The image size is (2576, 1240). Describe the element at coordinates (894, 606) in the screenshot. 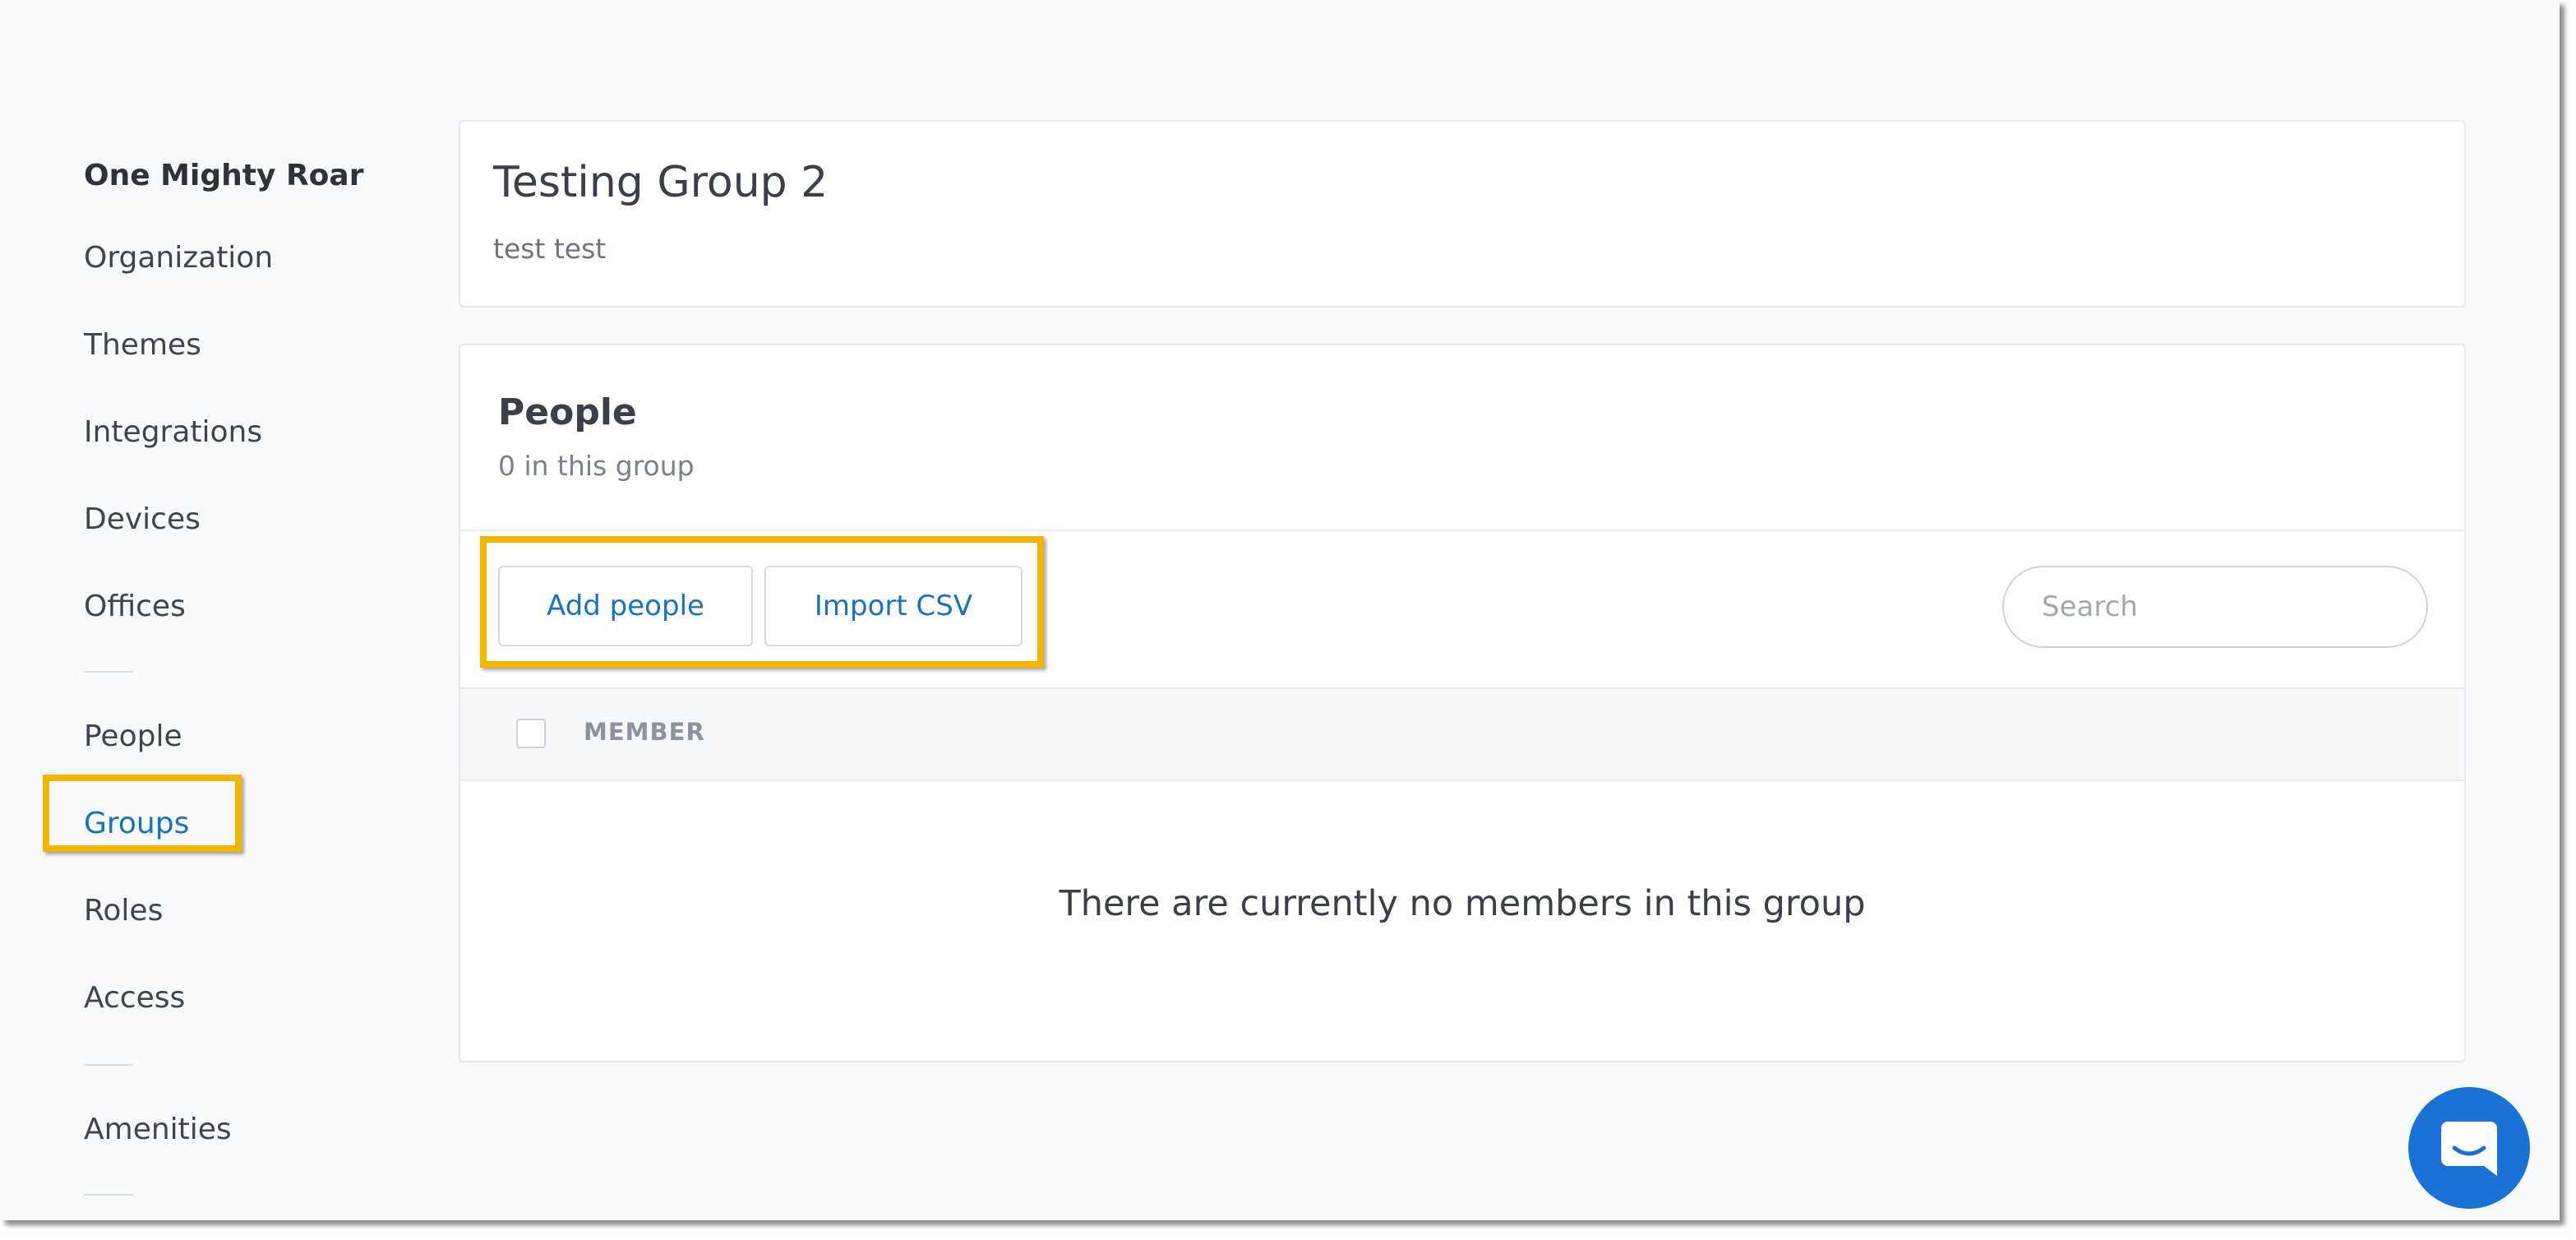

I see `import-csv-button: Import CSV` at that location.